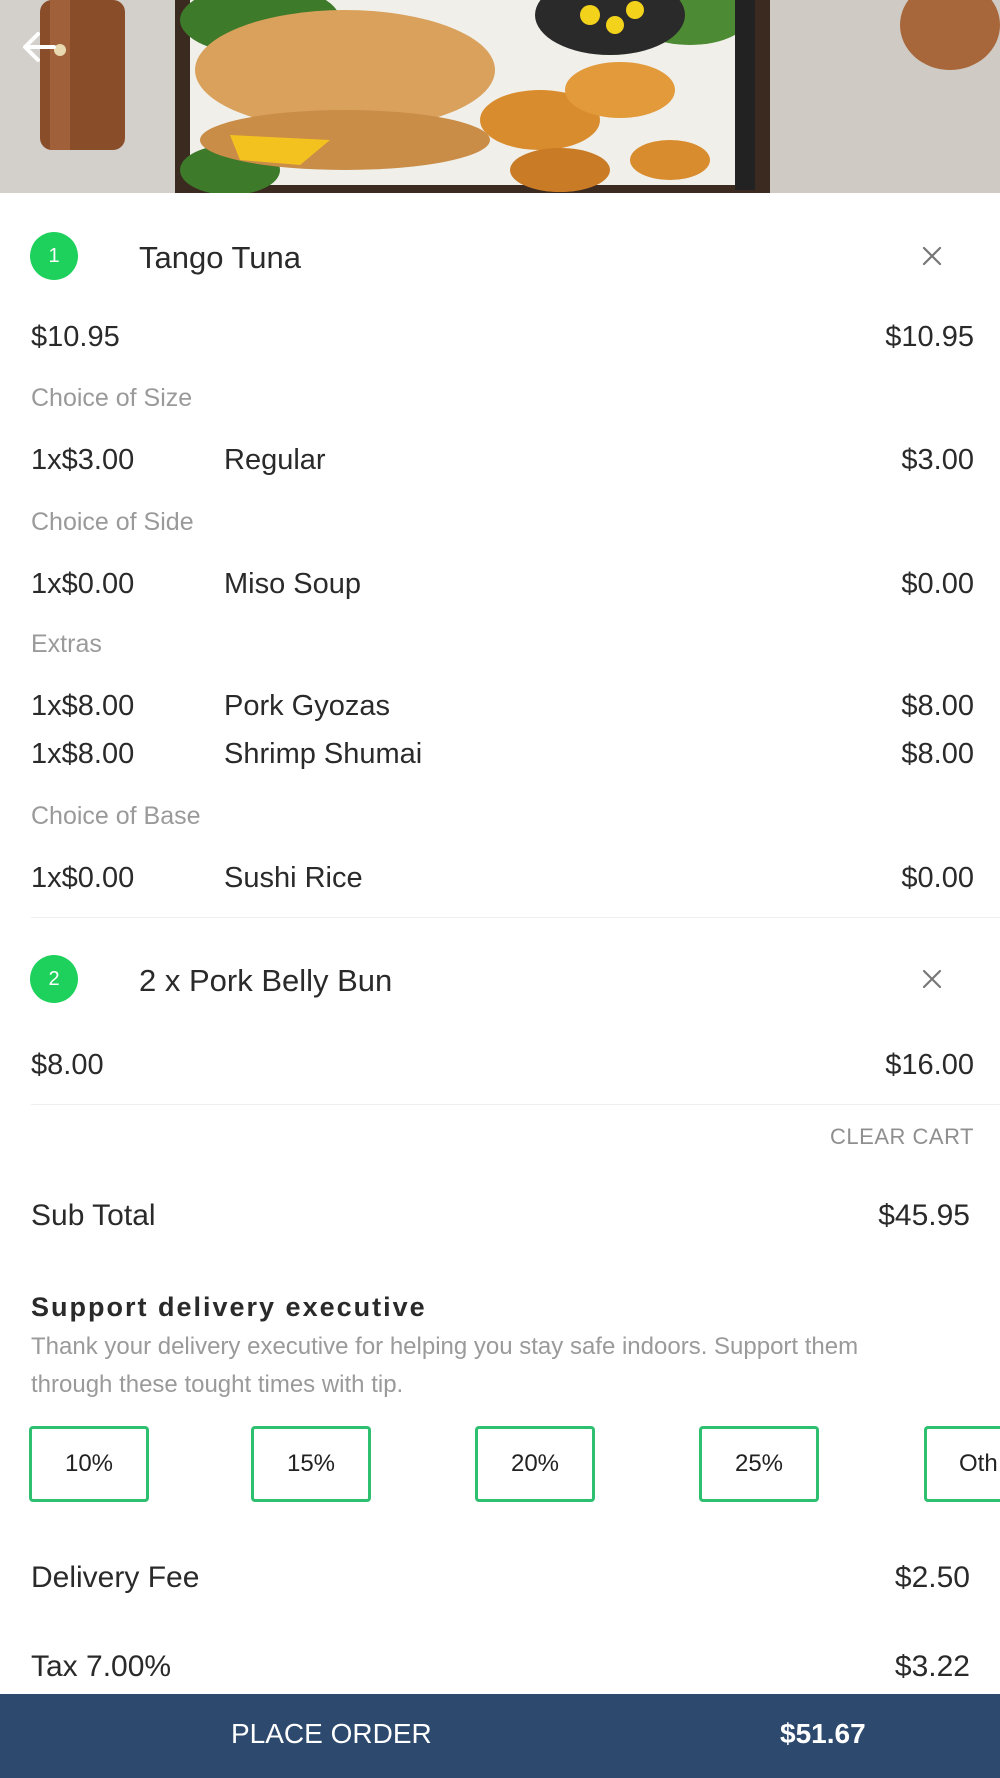 This screenshot has width=1000, height=1778. What do you see at coordinates (75, 337) in the screenshot?
I see `item-base-price: $10.95` at bounding box center [75, 337].